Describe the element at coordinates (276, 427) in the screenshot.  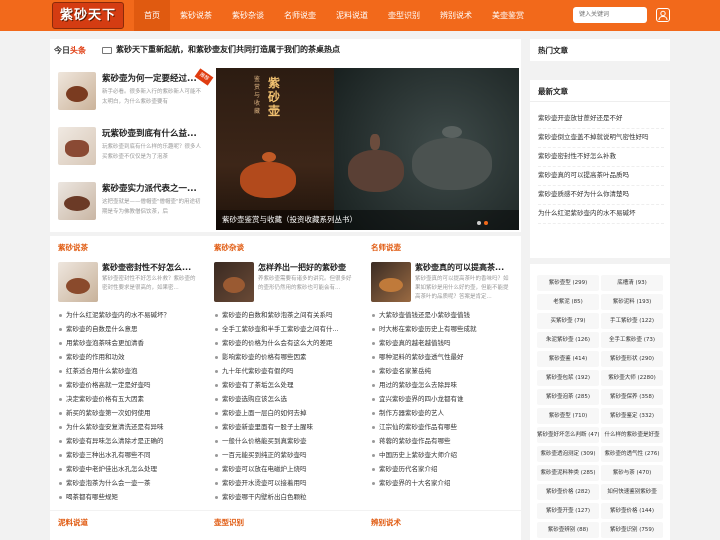
I see `list-item: 紫砂壶新壶里面有一股子土腥味` at that location.